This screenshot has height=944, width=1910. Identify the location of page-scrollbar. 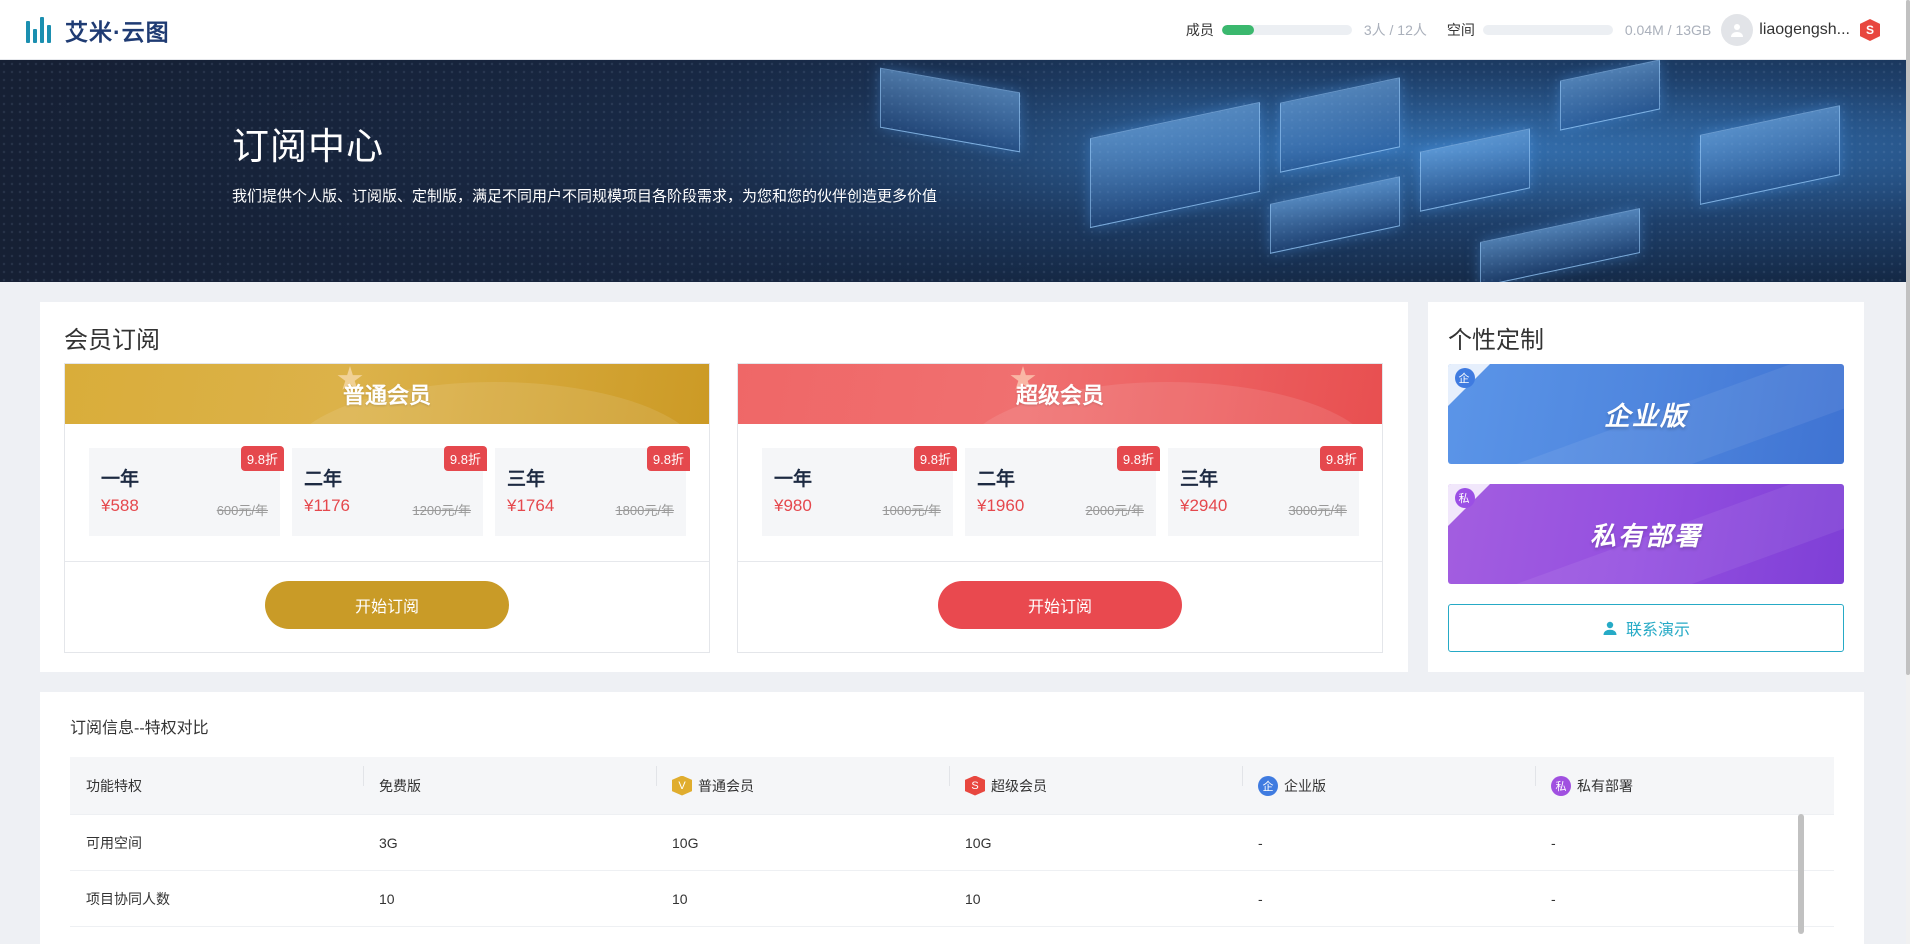
(1908, 472).